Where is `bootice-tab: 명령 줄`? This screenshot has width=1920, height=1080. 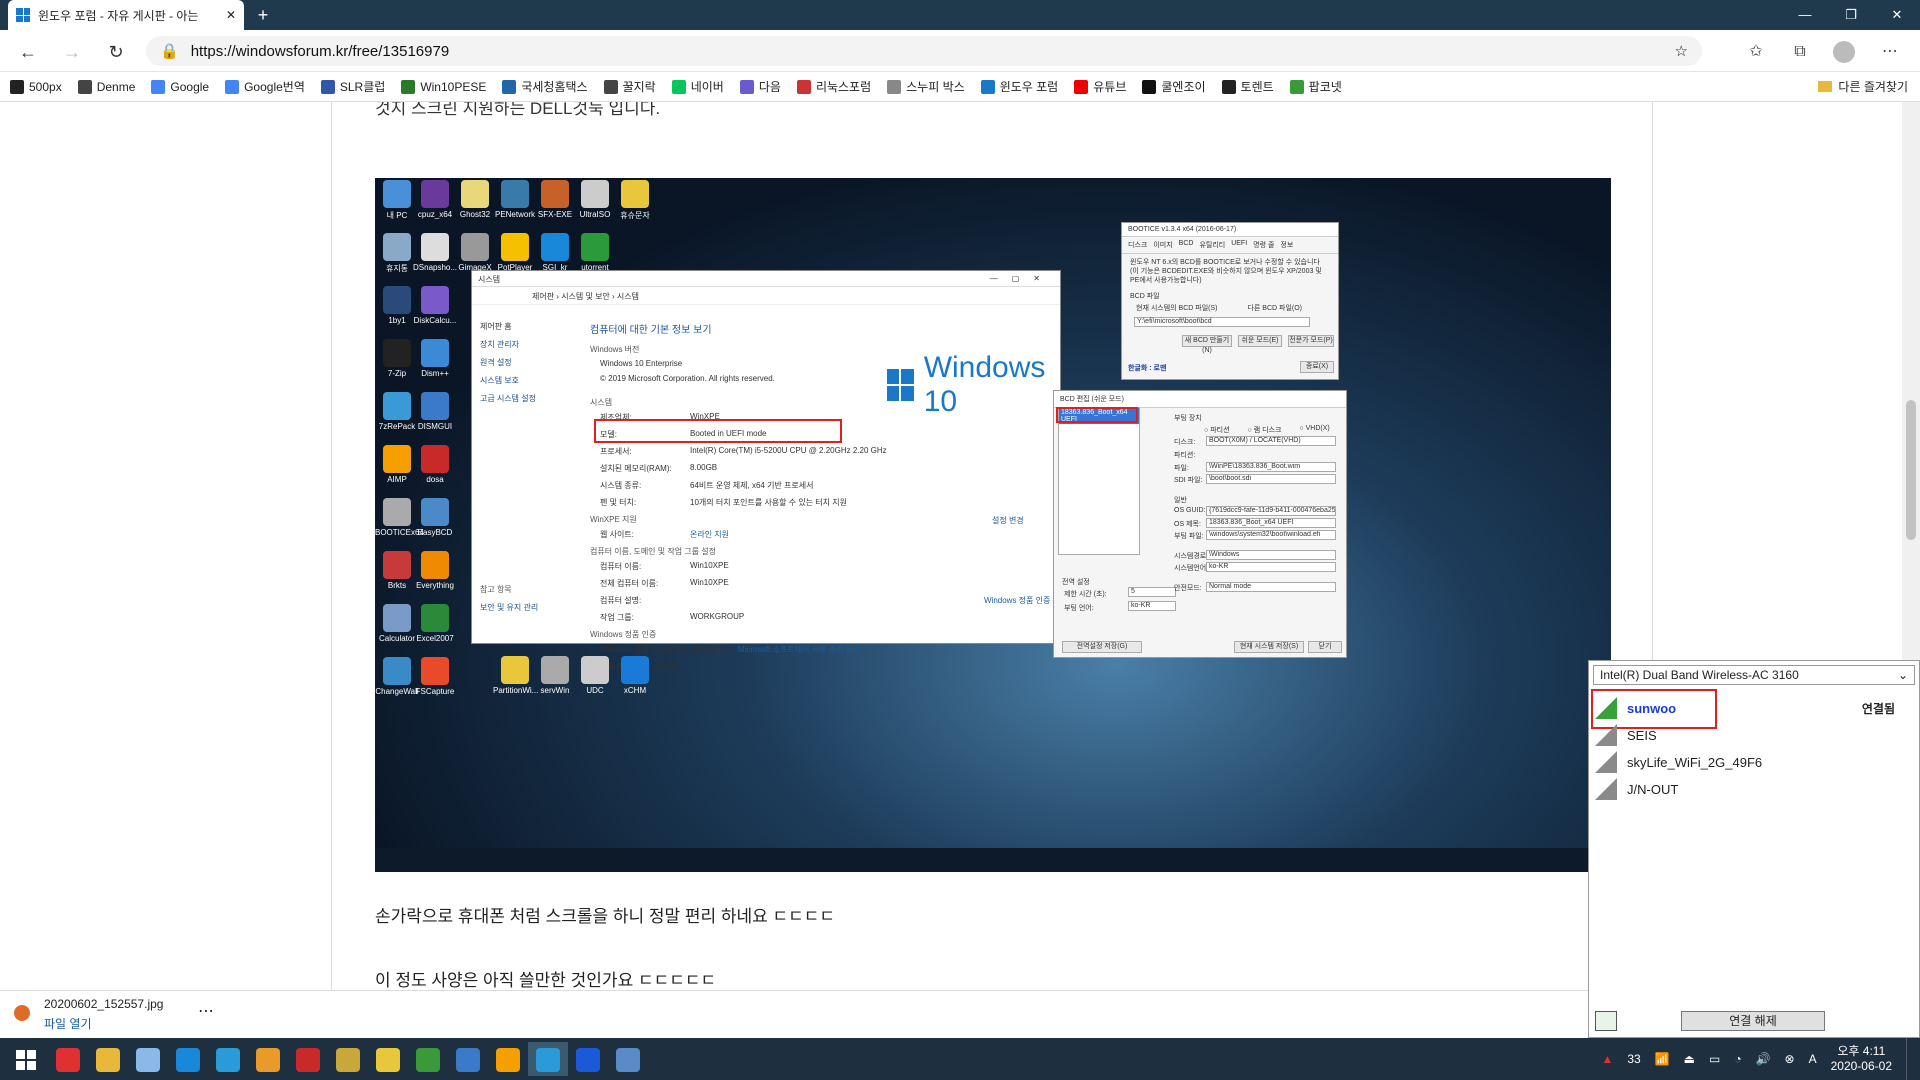 bootice-tab: 명령 줄 is located at coordinates (1263, 245).